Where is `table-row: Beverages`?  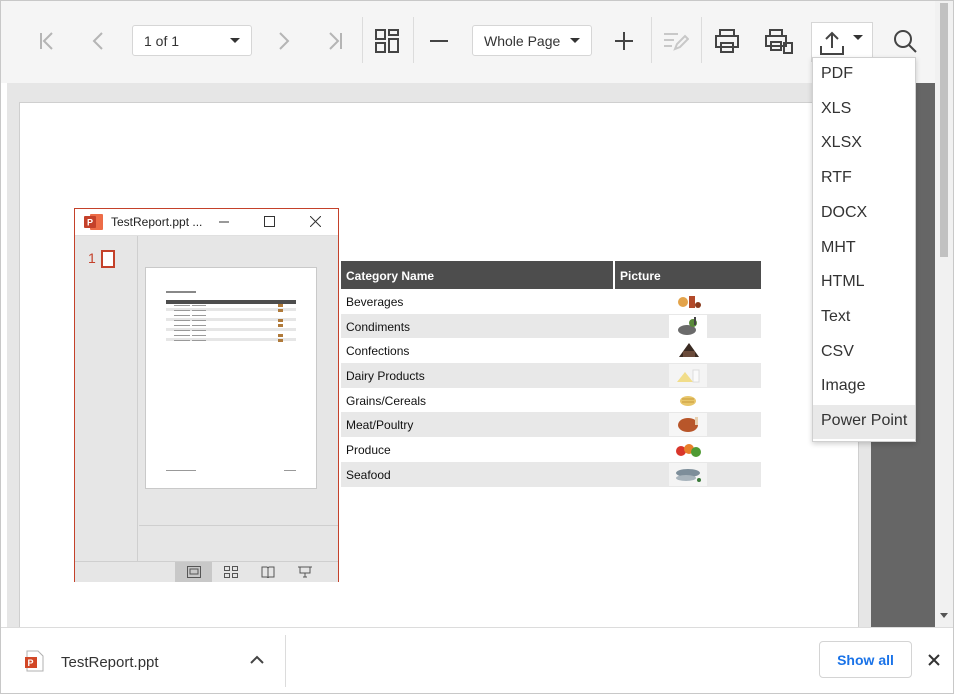
table-row: Beverages is located at coordinates (551, 301).